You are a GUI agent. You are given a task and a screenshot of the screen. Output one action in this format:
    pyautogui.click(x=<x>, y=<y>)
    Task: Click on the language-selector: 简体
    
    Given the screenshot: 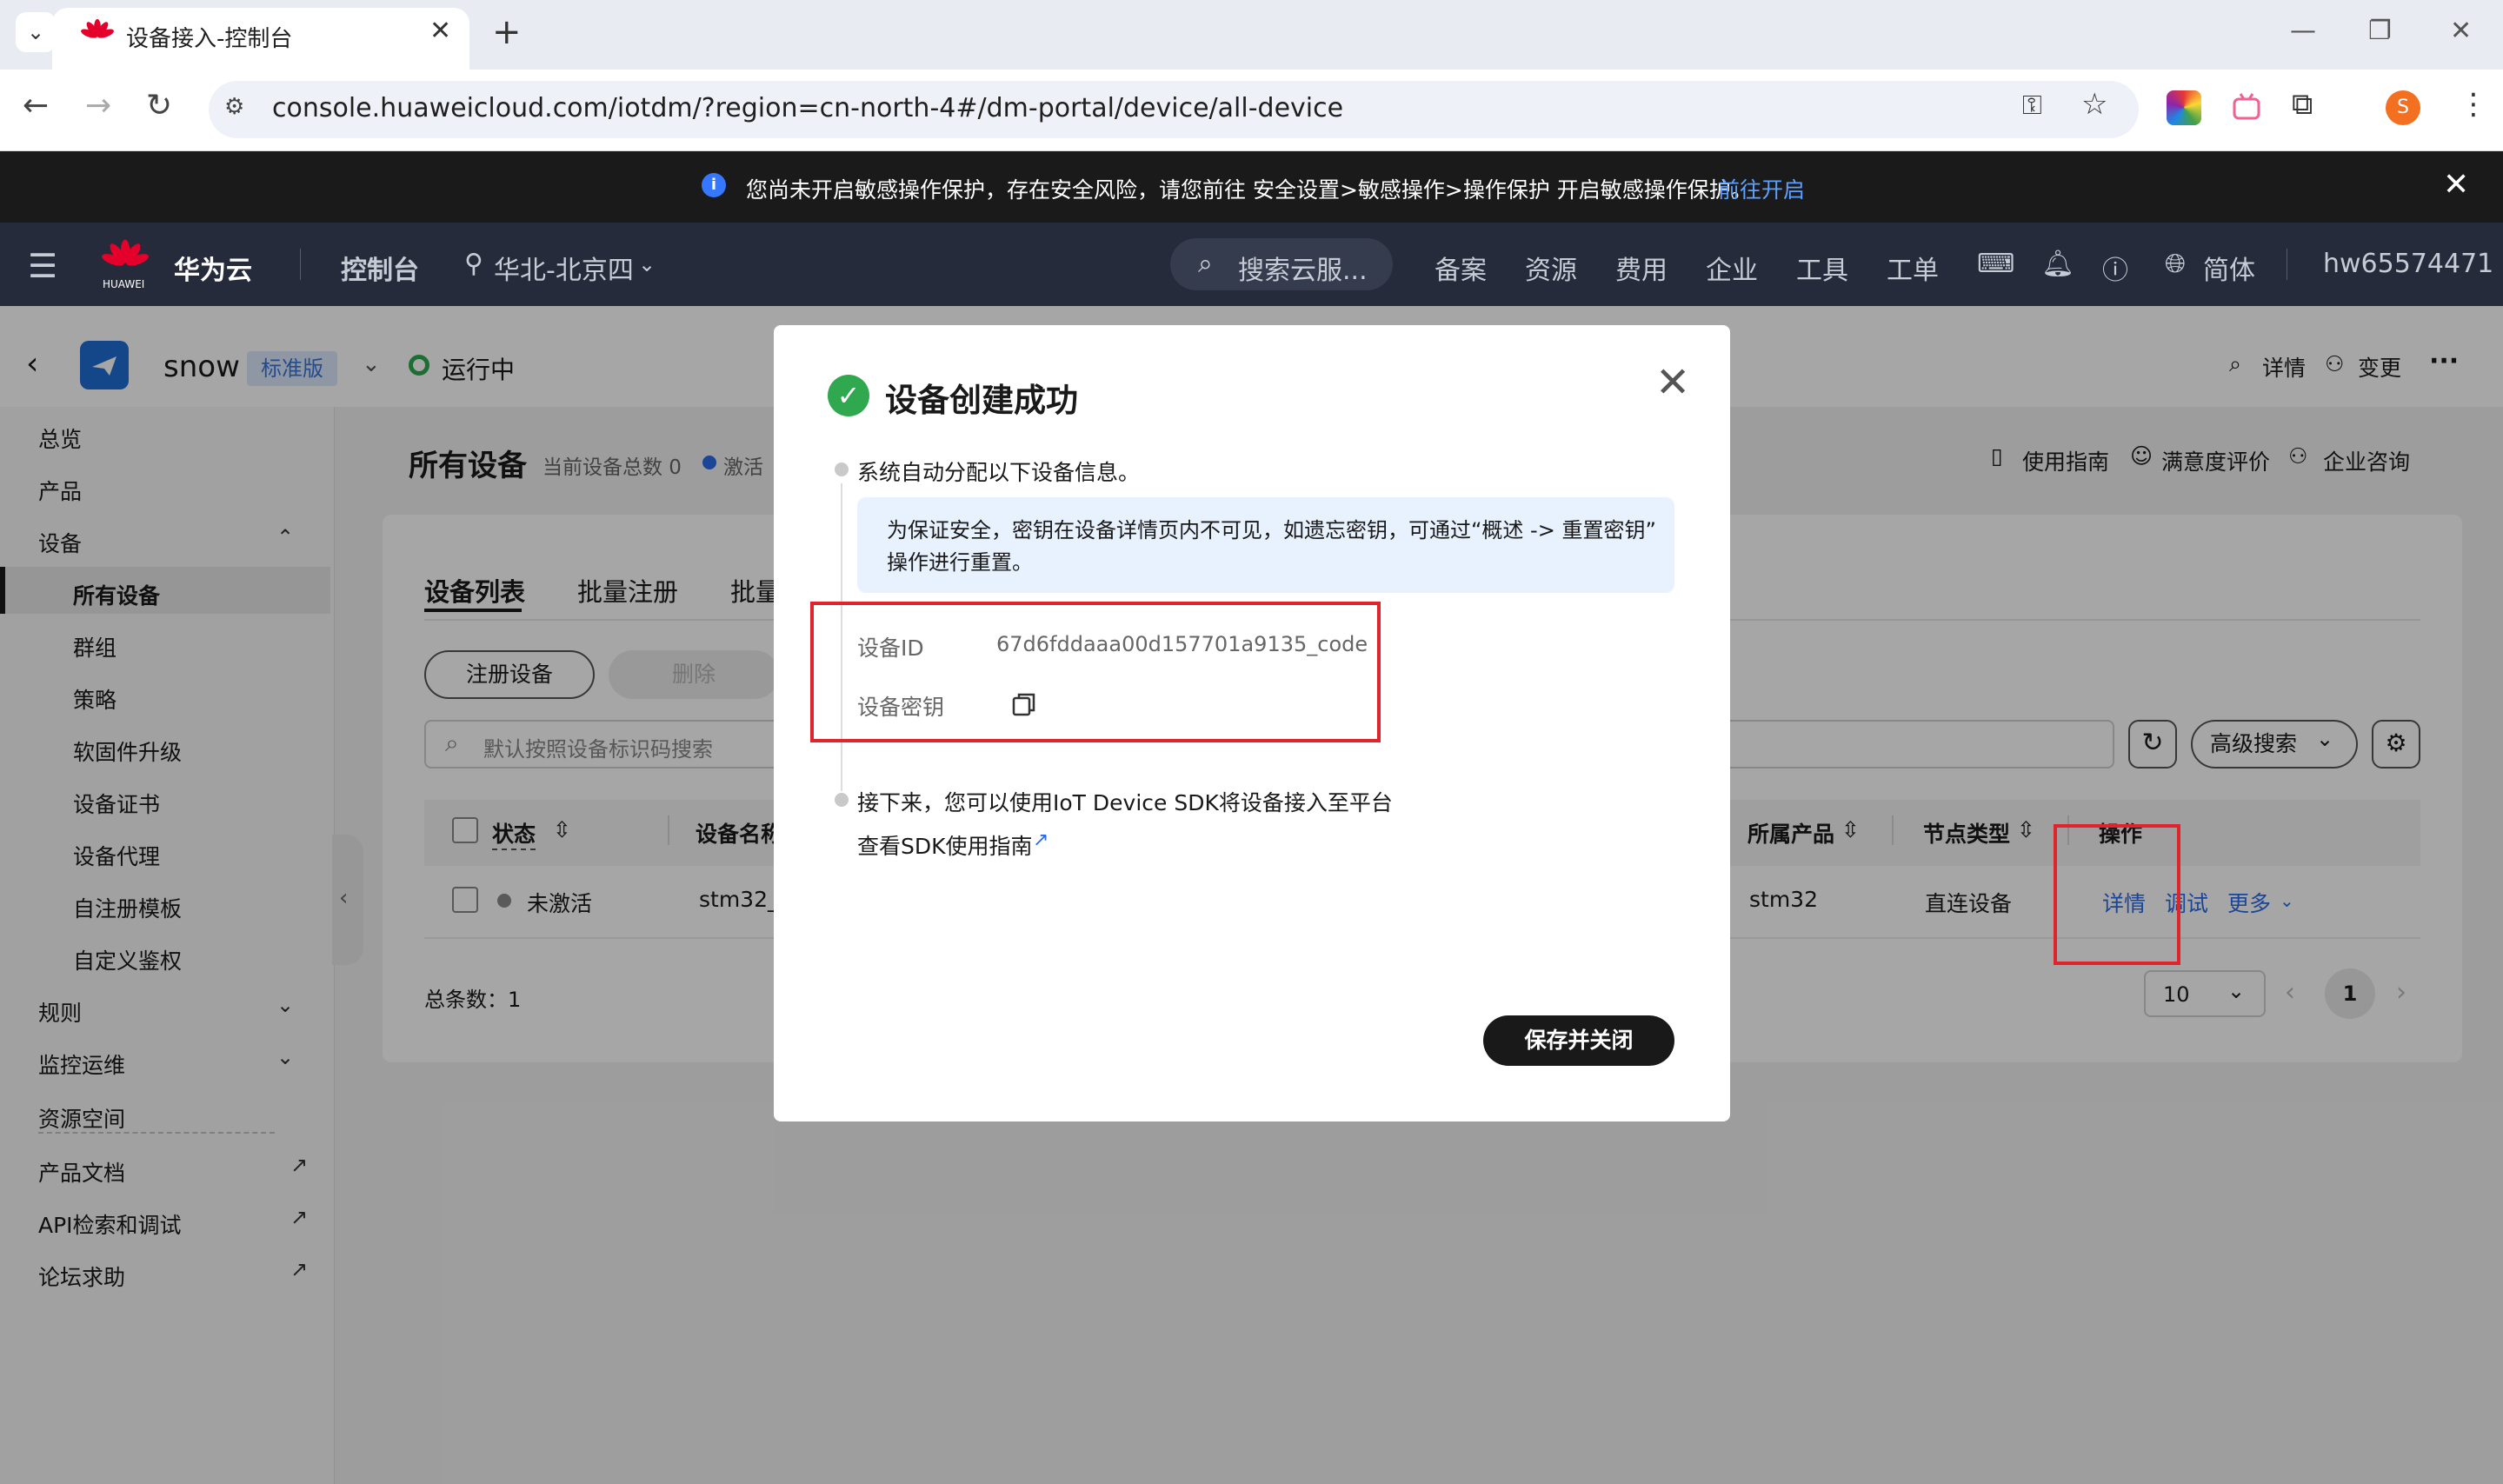 What is the action you would take?
    pyautogui.click(x=2229, y=268)
    